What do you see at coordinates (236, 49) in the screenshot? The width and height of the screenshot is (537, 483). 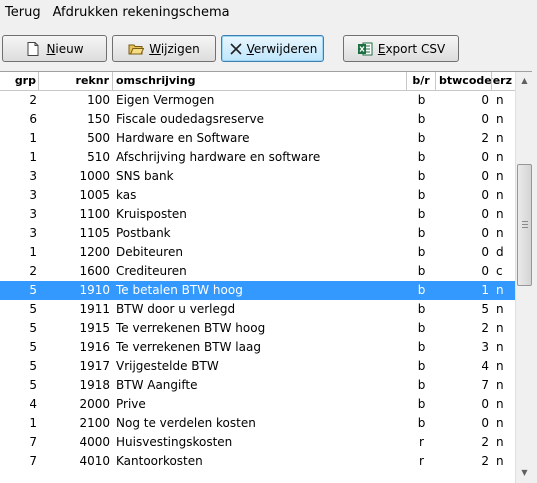 I see `delete-x-icon` at bounding box center [236, 49].